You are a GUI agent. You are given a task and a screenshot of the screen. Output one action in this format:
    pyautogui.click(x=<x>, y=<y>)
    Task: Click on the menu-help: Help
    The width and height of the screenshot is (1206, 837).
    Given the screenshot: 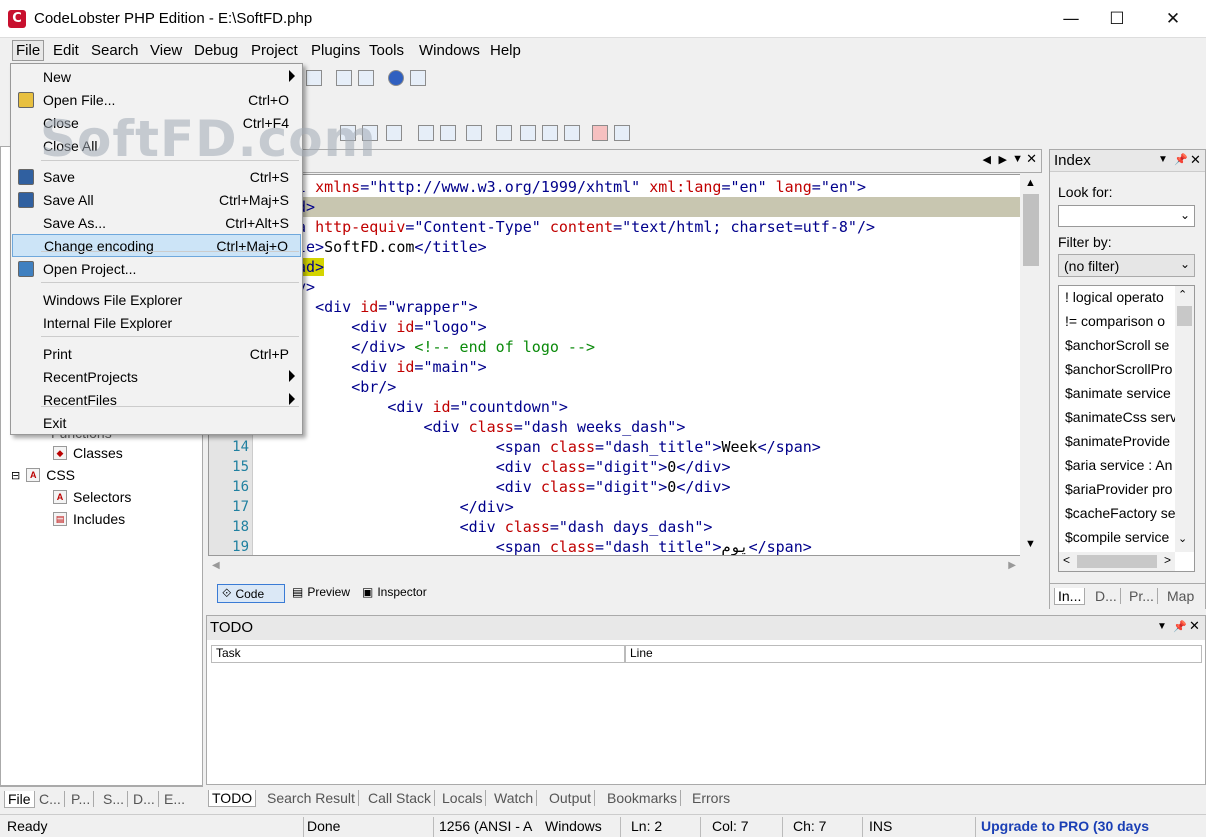 What is the action you would take?
    pyautogui.click(x=505, y=50)
    